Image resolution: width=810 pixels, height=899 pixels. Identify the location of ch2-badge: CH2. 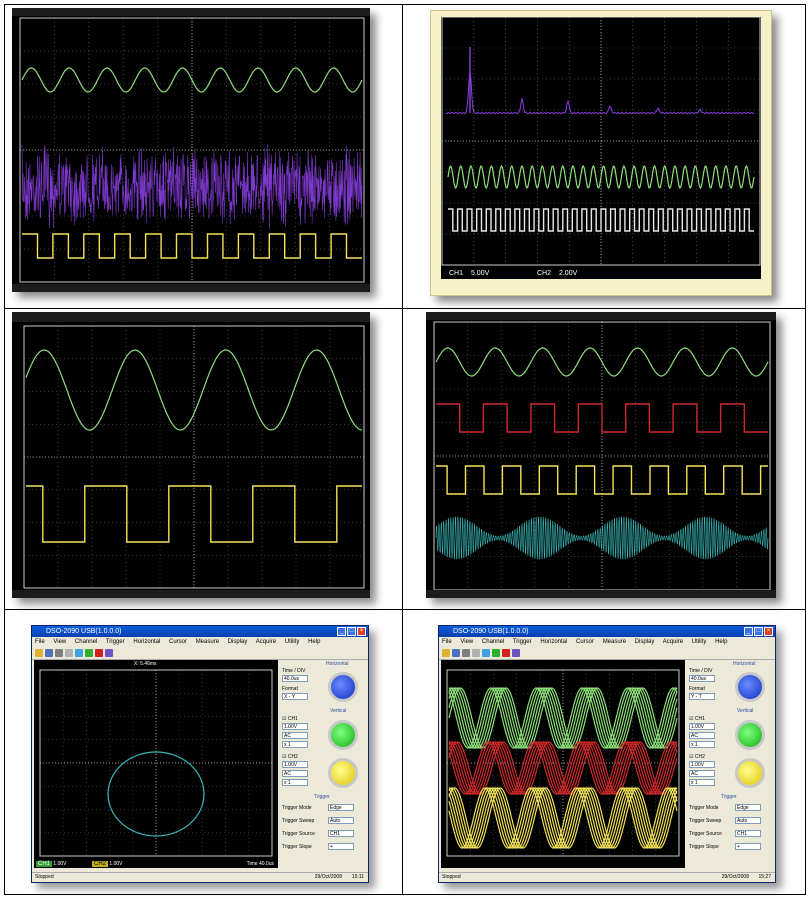
(100, 864).